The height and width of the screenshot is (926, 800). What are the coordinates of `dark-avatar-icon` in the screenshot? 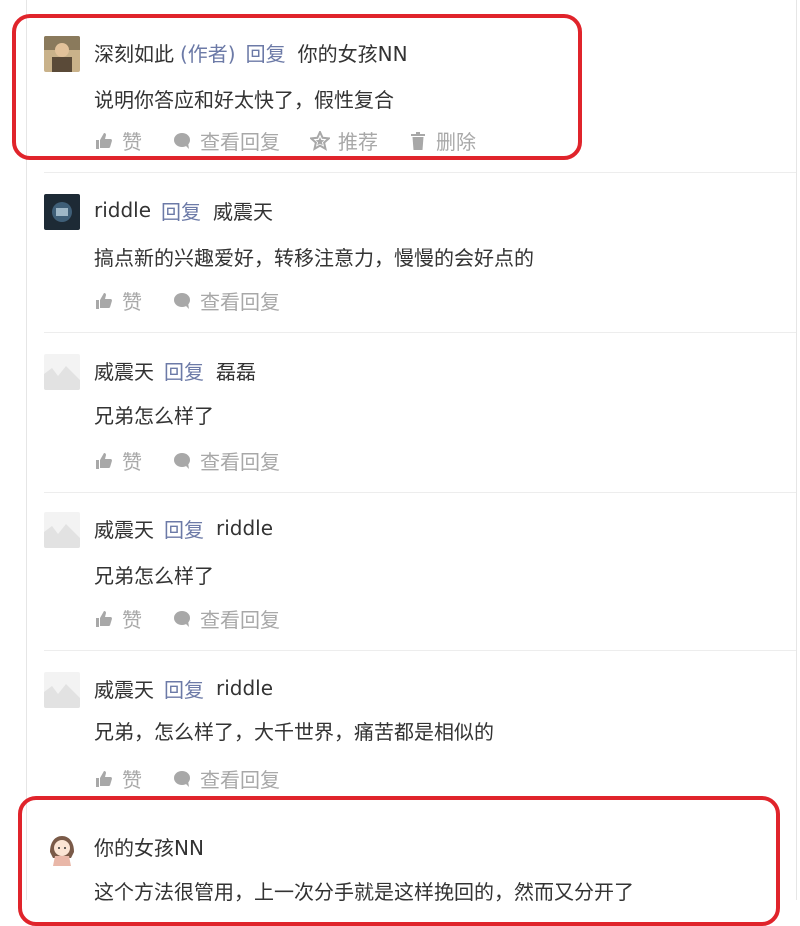 It's located at (62, 212).